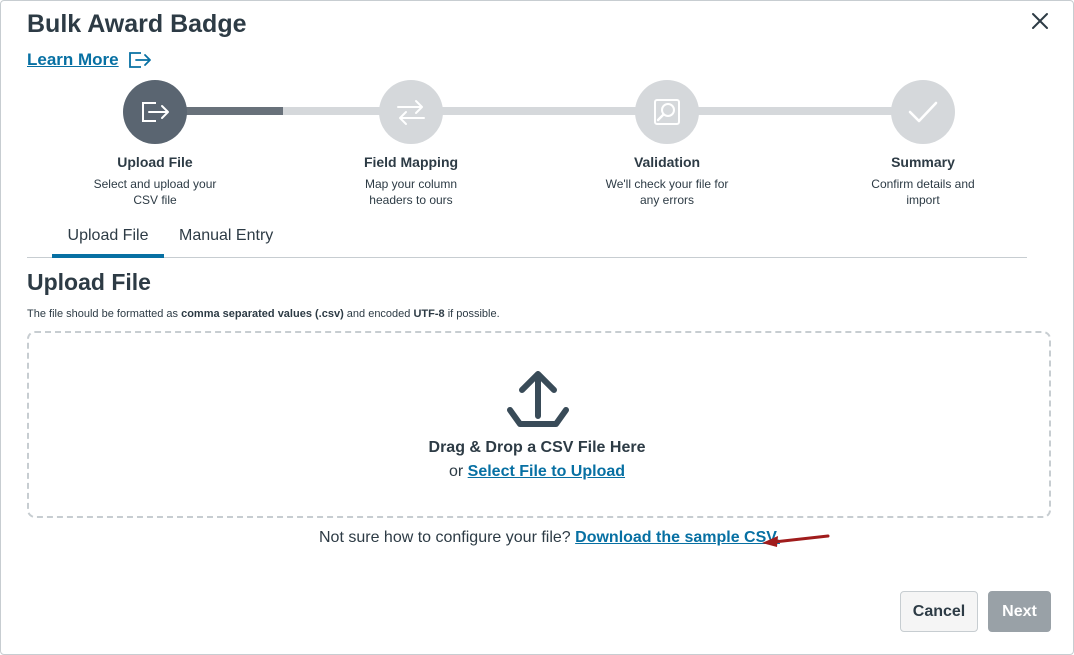 The height and width of the screenshot is (655, 1074). I want to click on close-icon, so click(1040, 21).